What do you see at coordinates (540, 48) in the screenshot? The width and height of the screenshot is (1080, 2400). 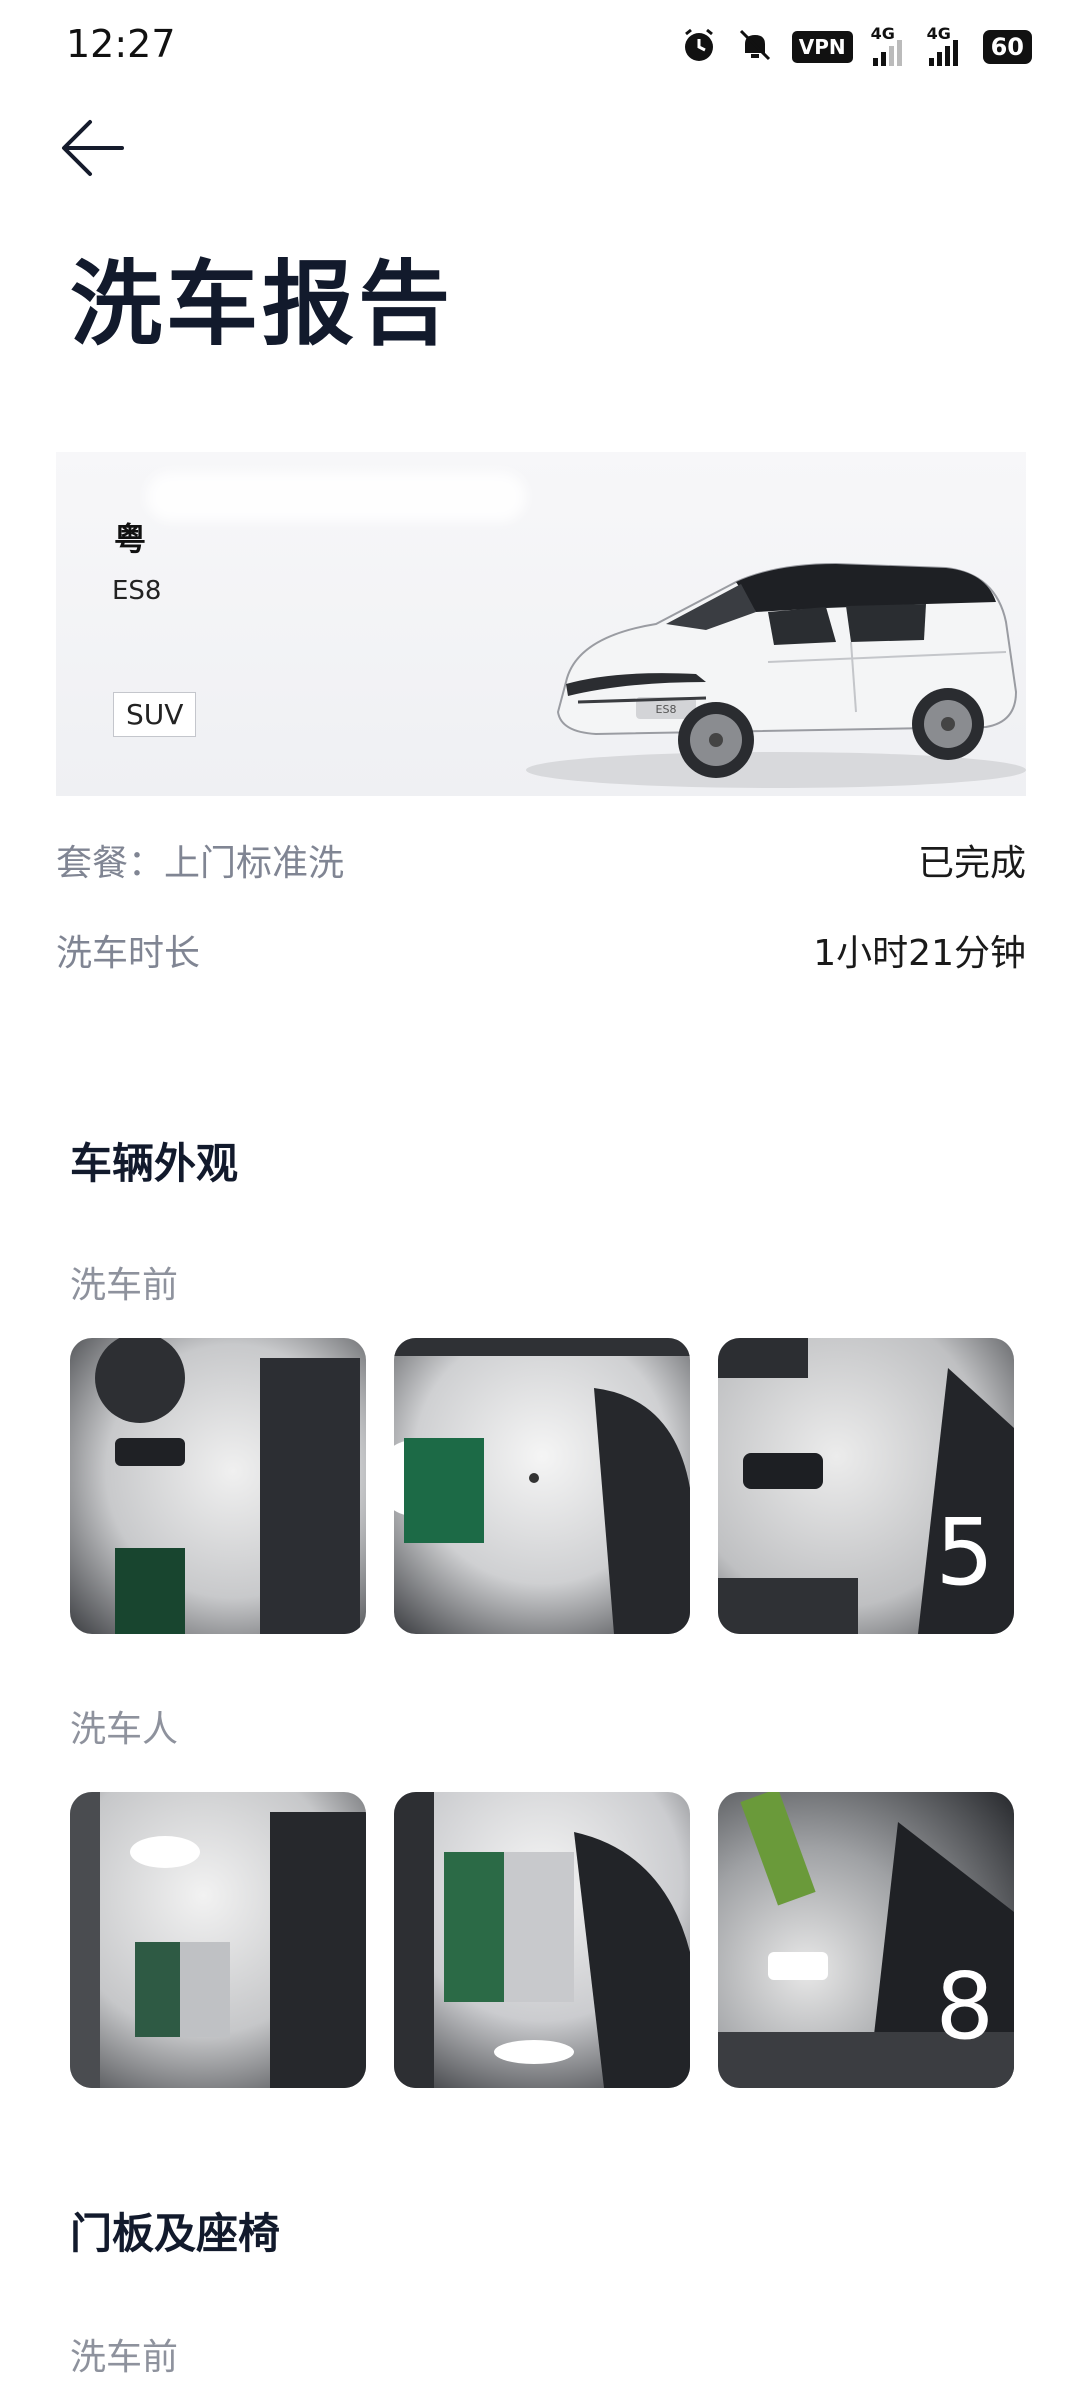 I see `status-bar: 12:27 VPN 4G 4G 60` at bounding box center [540, 48].